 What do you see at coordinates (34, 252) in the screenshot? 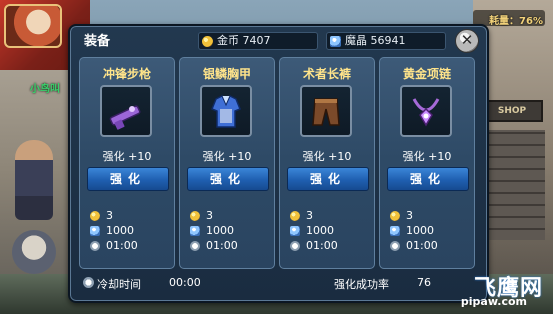
I see `npc-character` at bounding box center [34, 252].